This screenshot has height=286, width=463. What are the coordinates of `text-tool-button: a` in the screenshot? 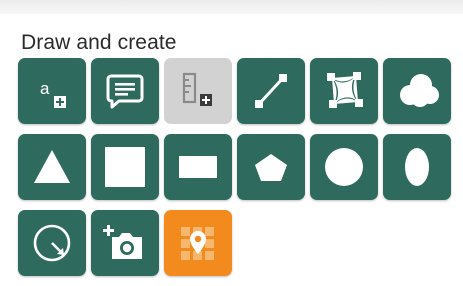 It's located at (52, 91).